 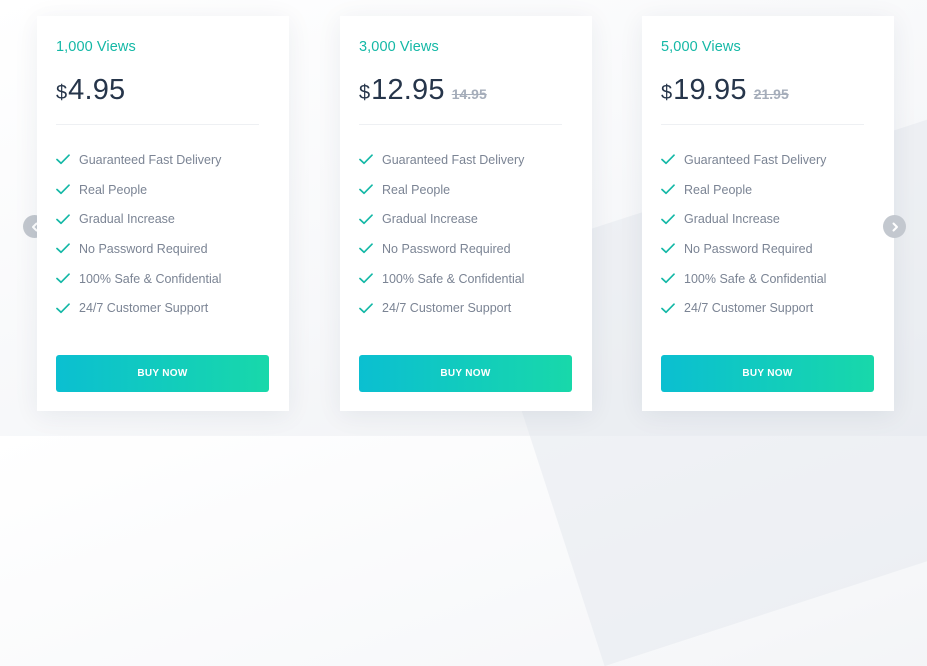 I want to click on price-amount: 12.95, so click(x=408, y=90).